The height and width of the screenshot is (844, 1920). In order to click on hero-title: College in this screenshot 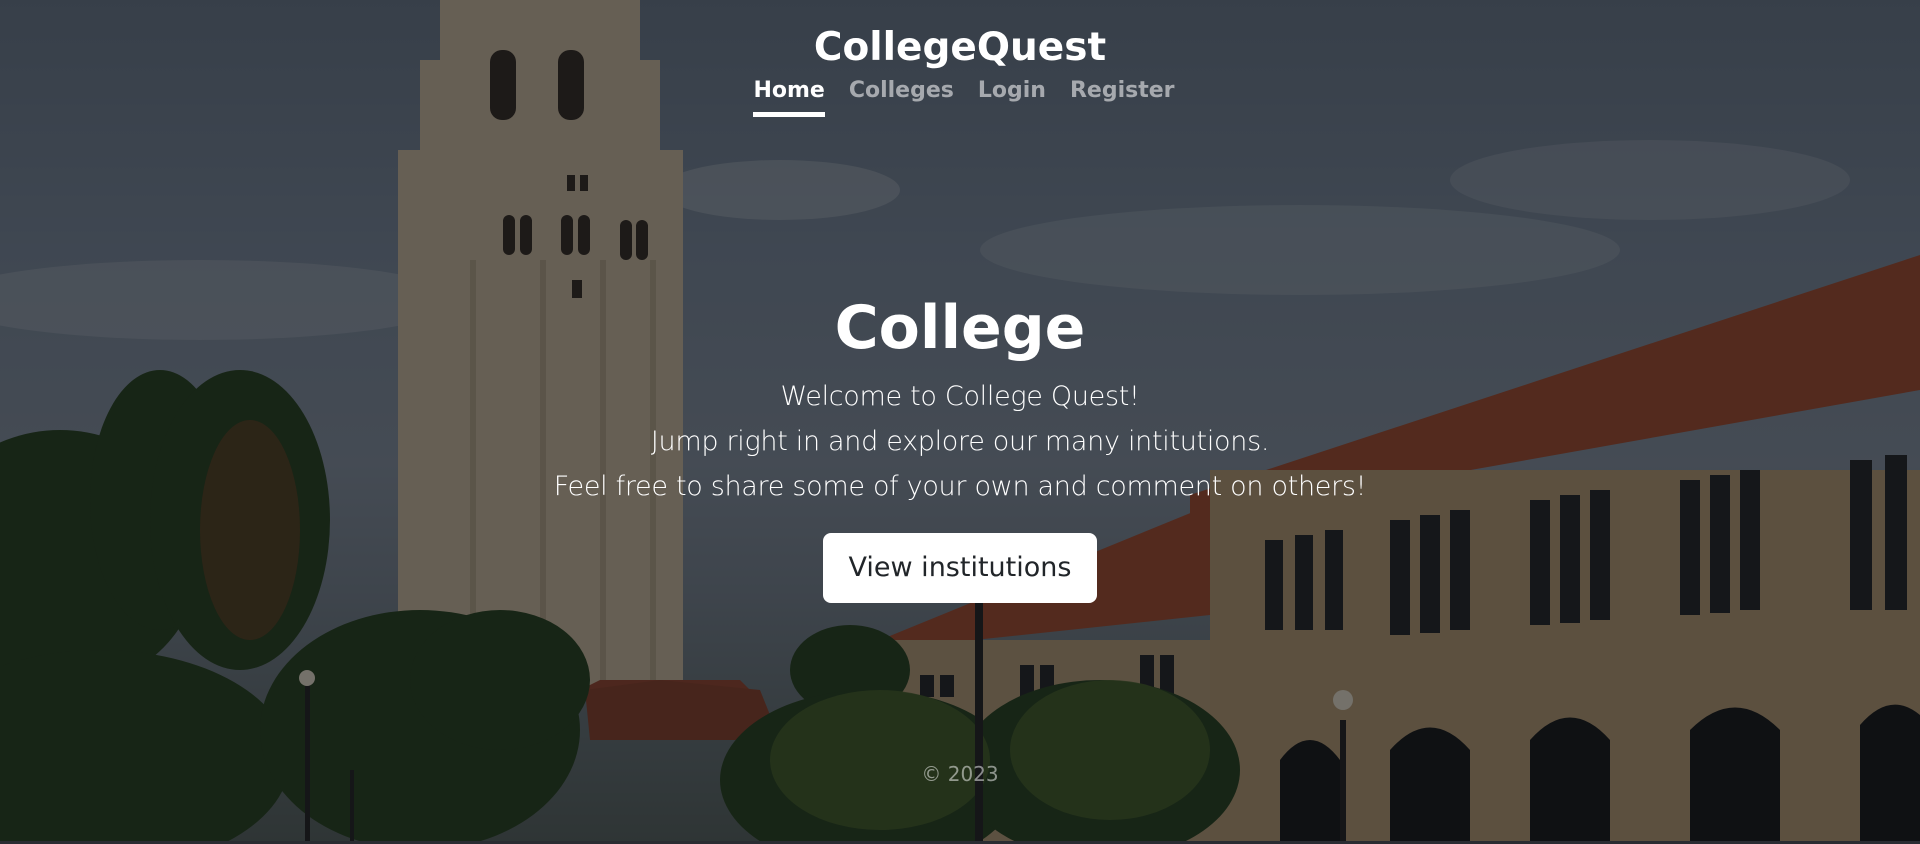, I will do `click(960, 328)`.